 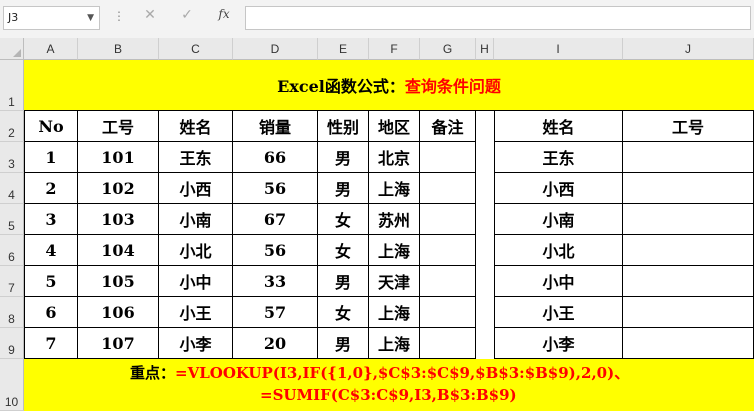 I want to click on table1-header-notes: 备注, so click(x=448, y=126).